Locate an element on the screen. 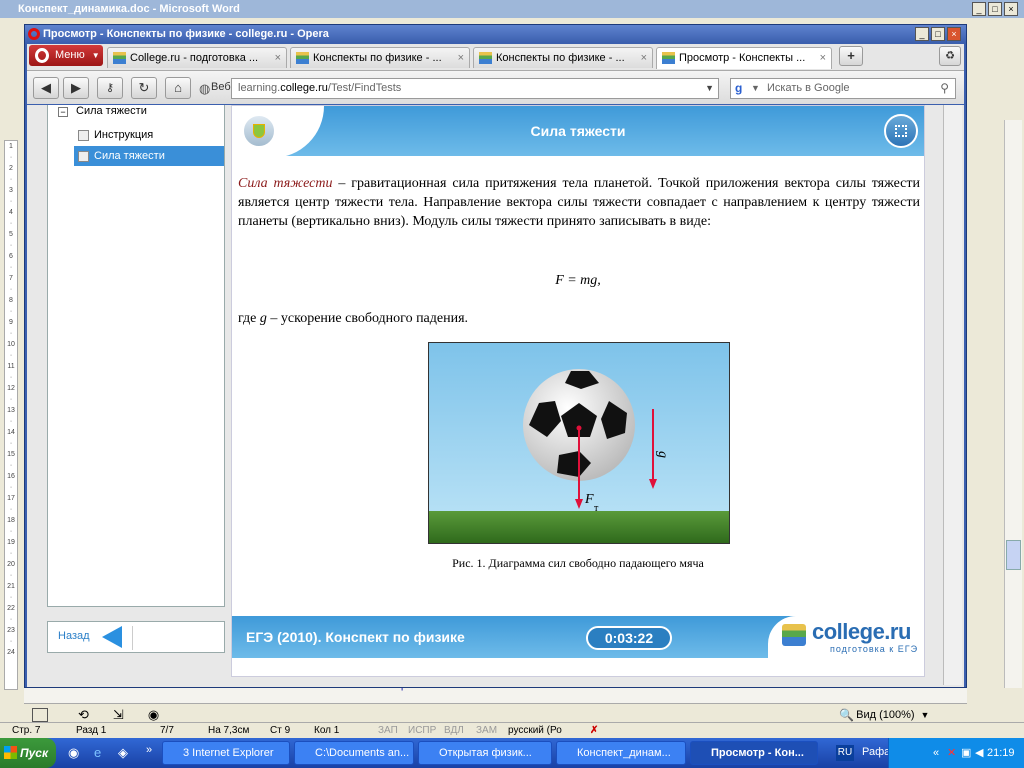 The width and height of the screenshot is (1024, 768). grass is located at coordinates (579, 527).